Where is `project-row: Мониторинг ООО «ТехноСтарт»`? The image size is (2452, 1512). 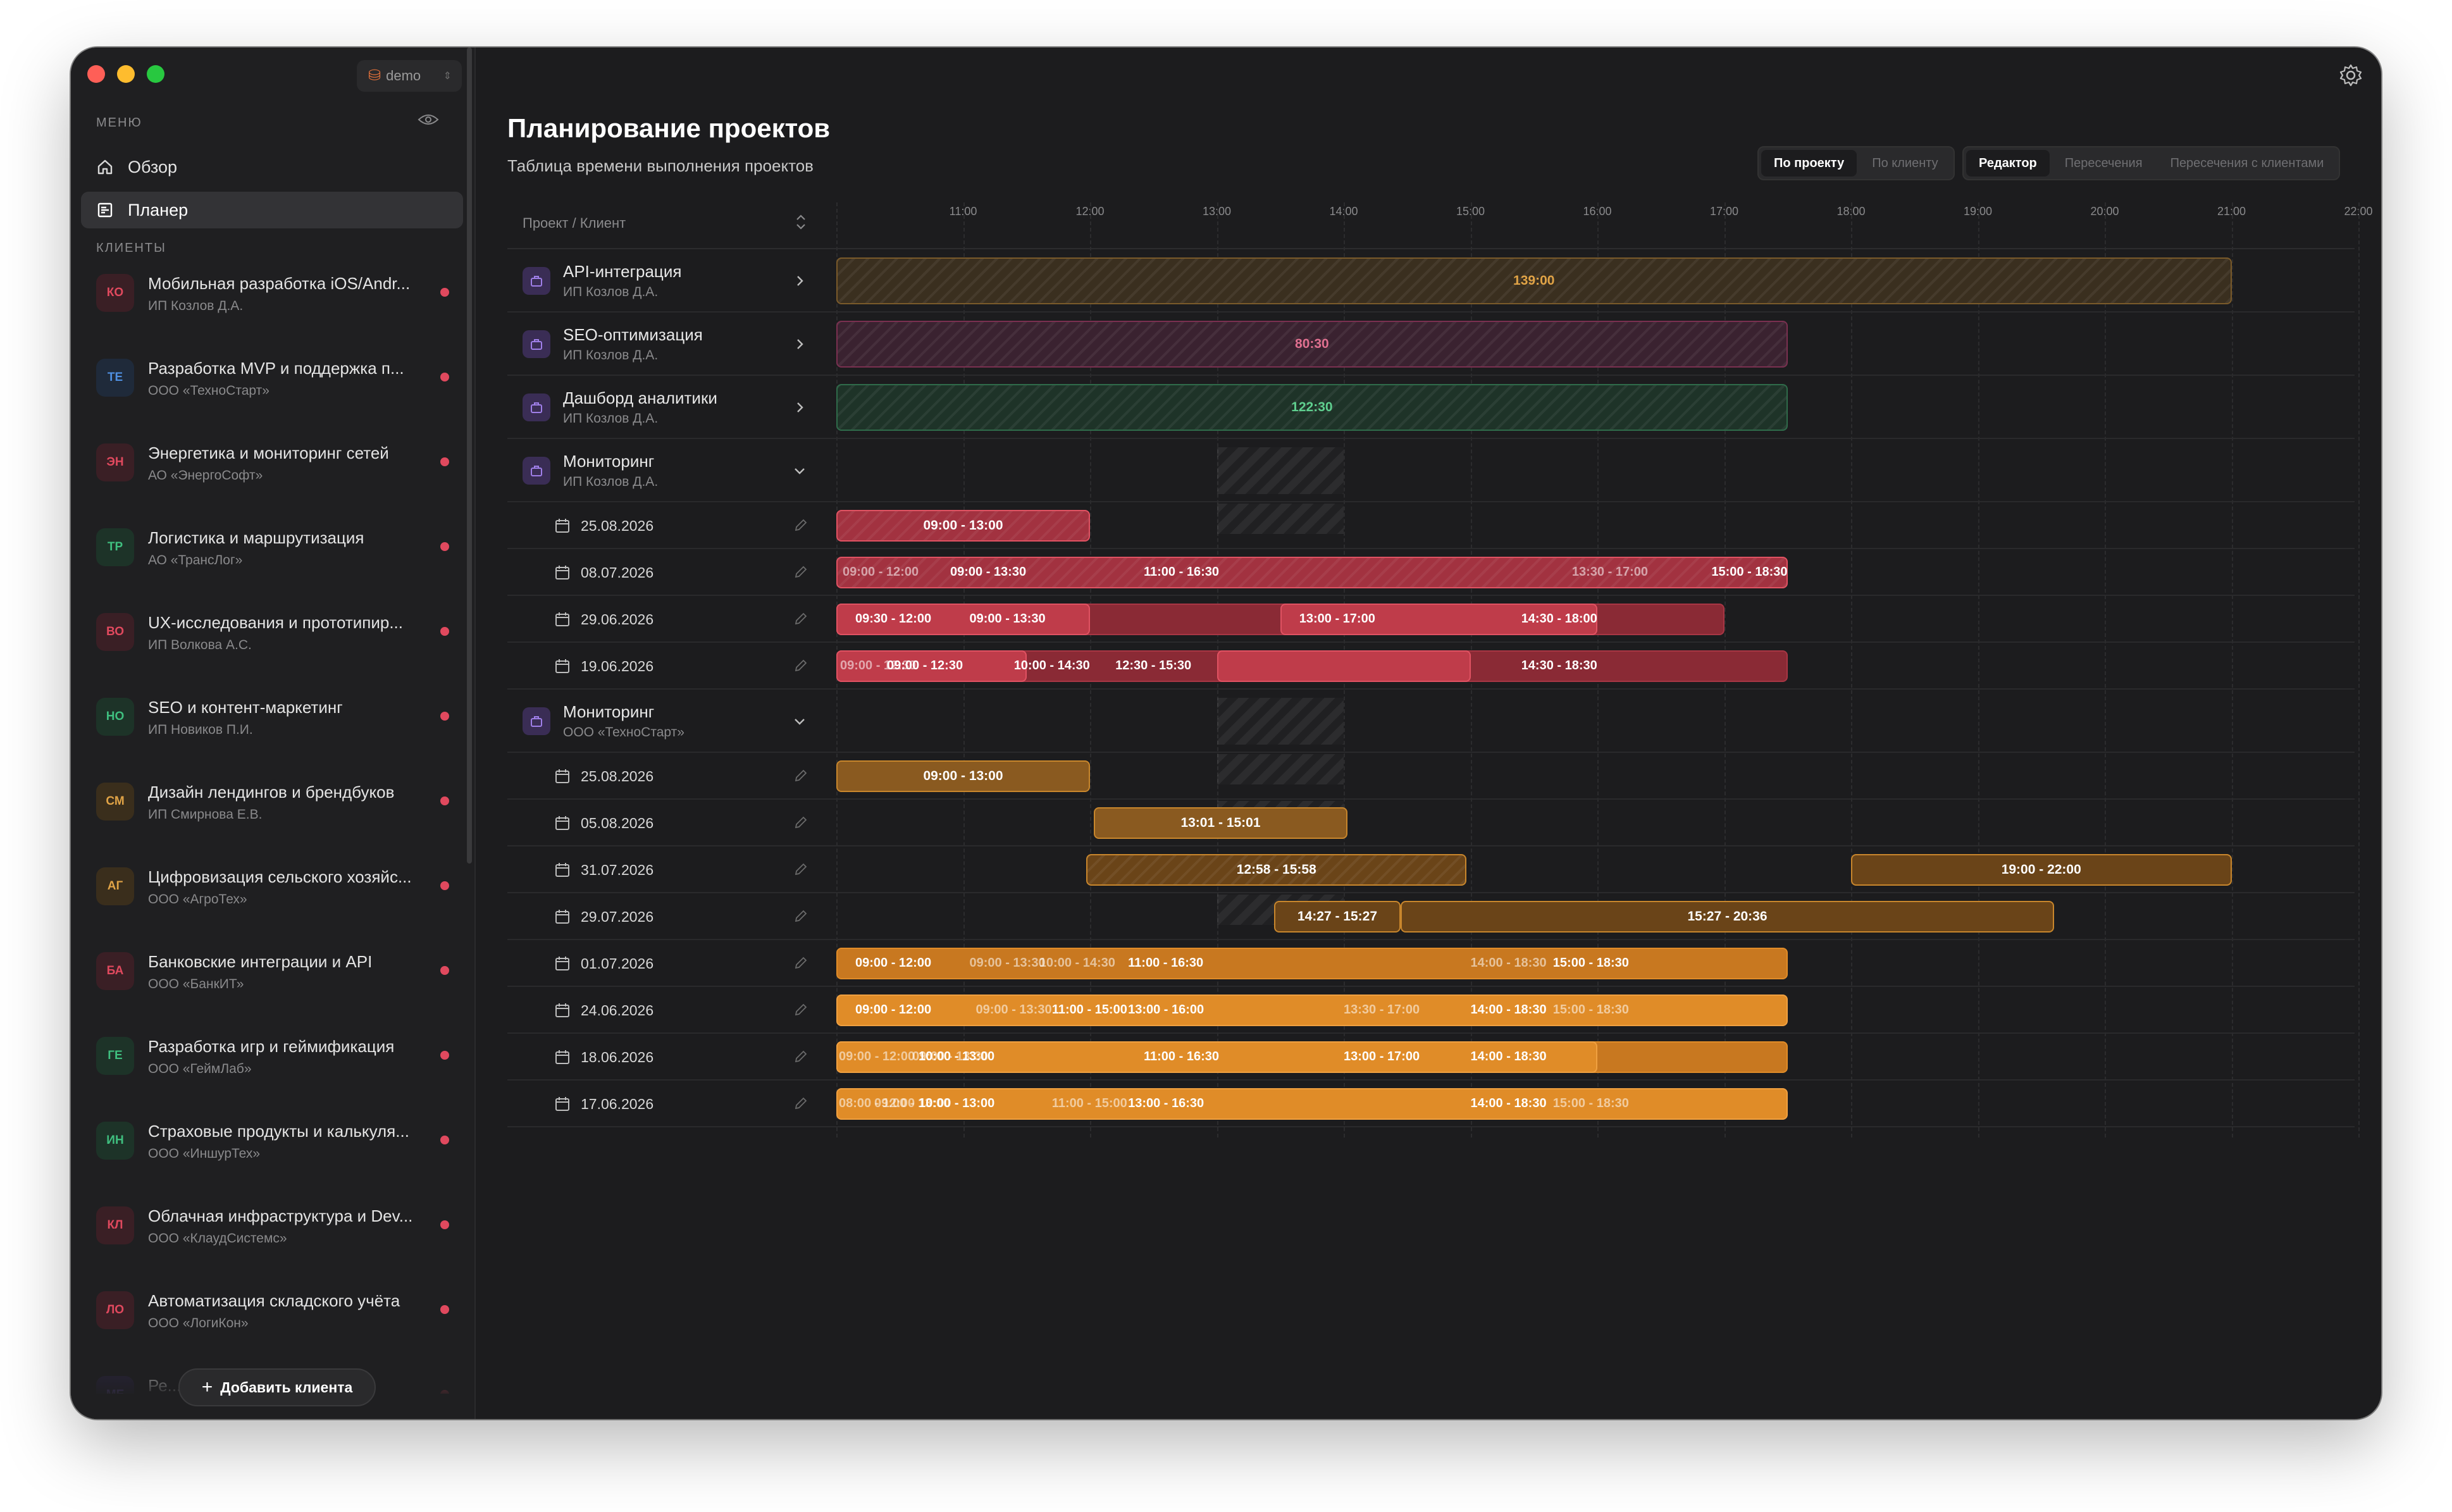
project-row: Мониторинг ООО «ТехноСтарт» is located at coordinates (1431, 722).